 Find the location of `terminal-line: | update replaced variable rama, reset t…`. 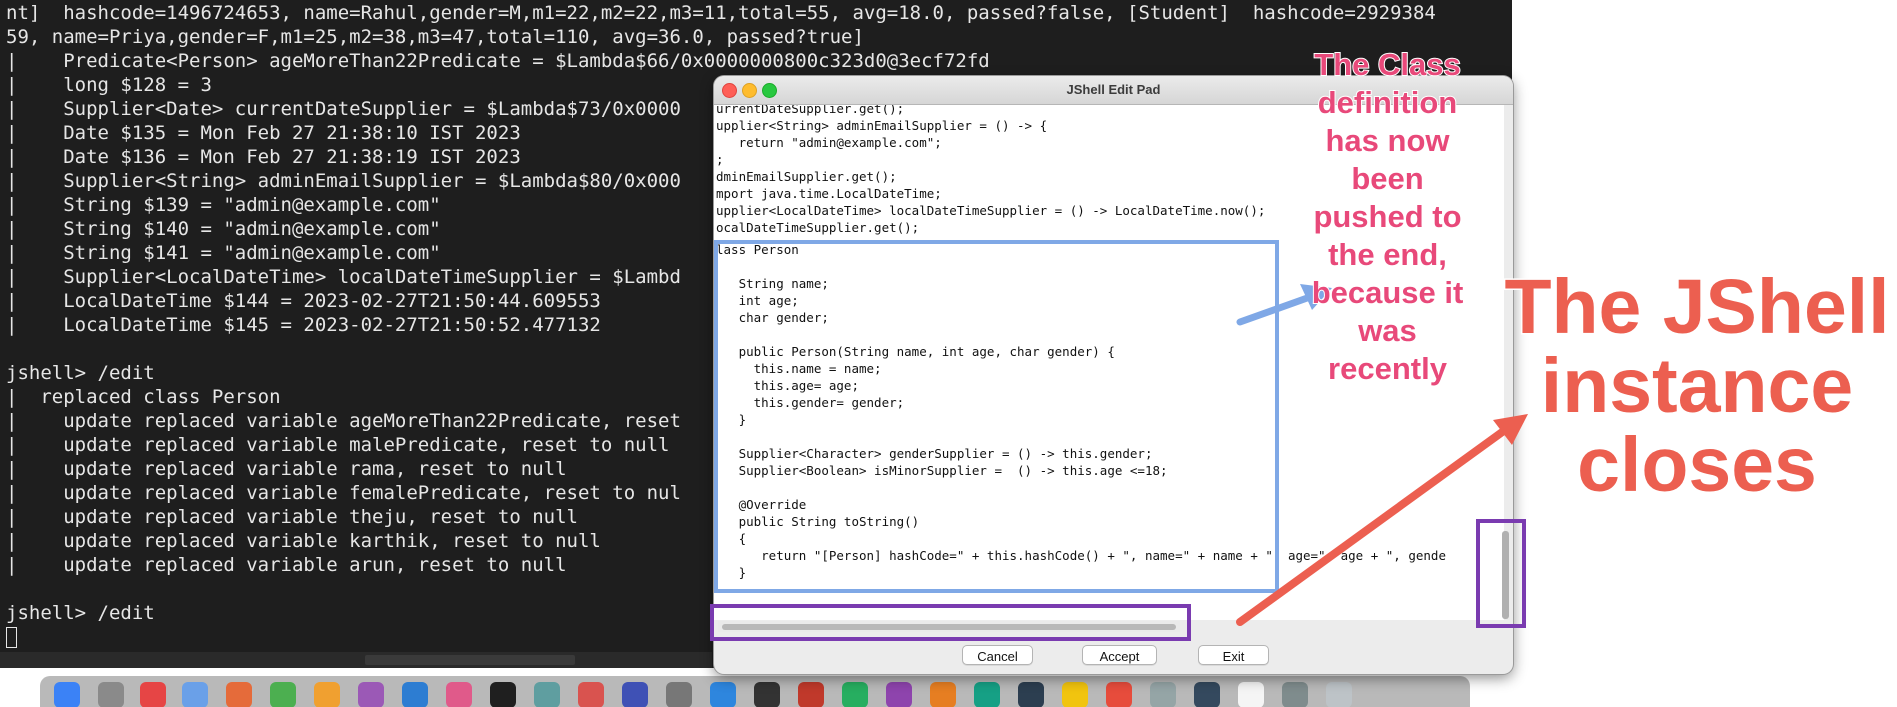

terminal-line: | update replaced variable rama, reset t… is located at coordinates (286, 469).